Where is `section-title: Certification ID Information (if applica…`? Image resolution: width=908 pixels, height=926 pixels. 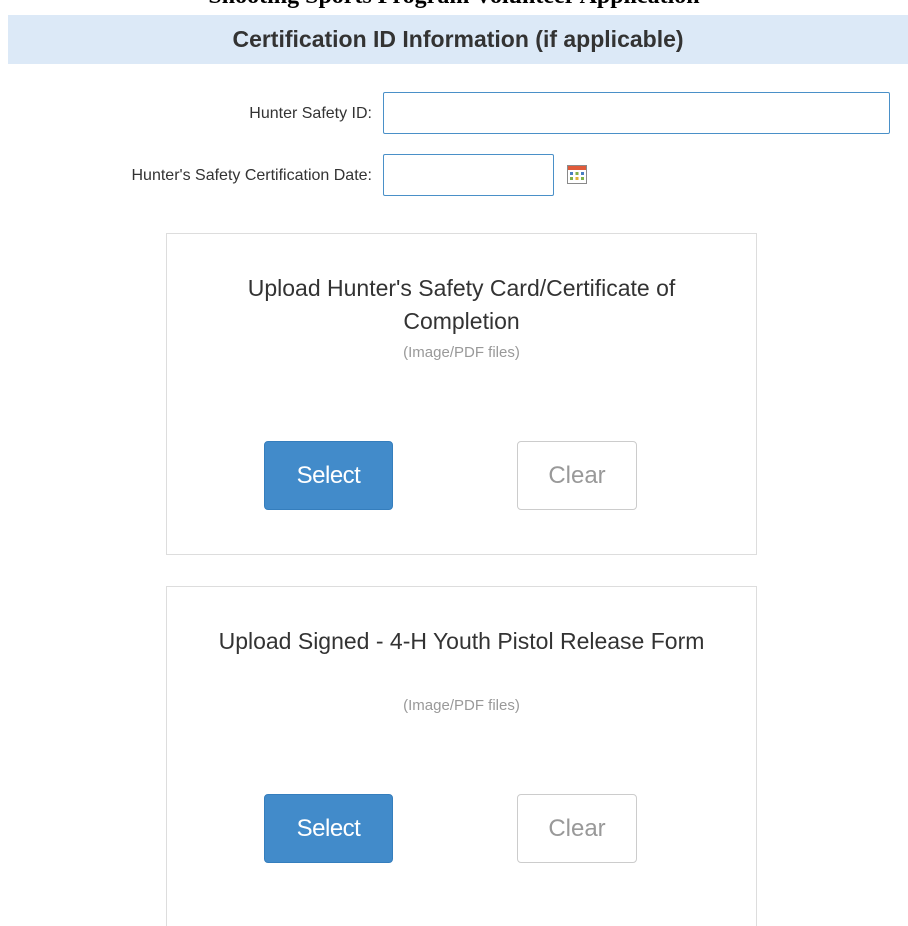 section-title: Certification ID Information (if applica… is located at coordinates (458, 39).